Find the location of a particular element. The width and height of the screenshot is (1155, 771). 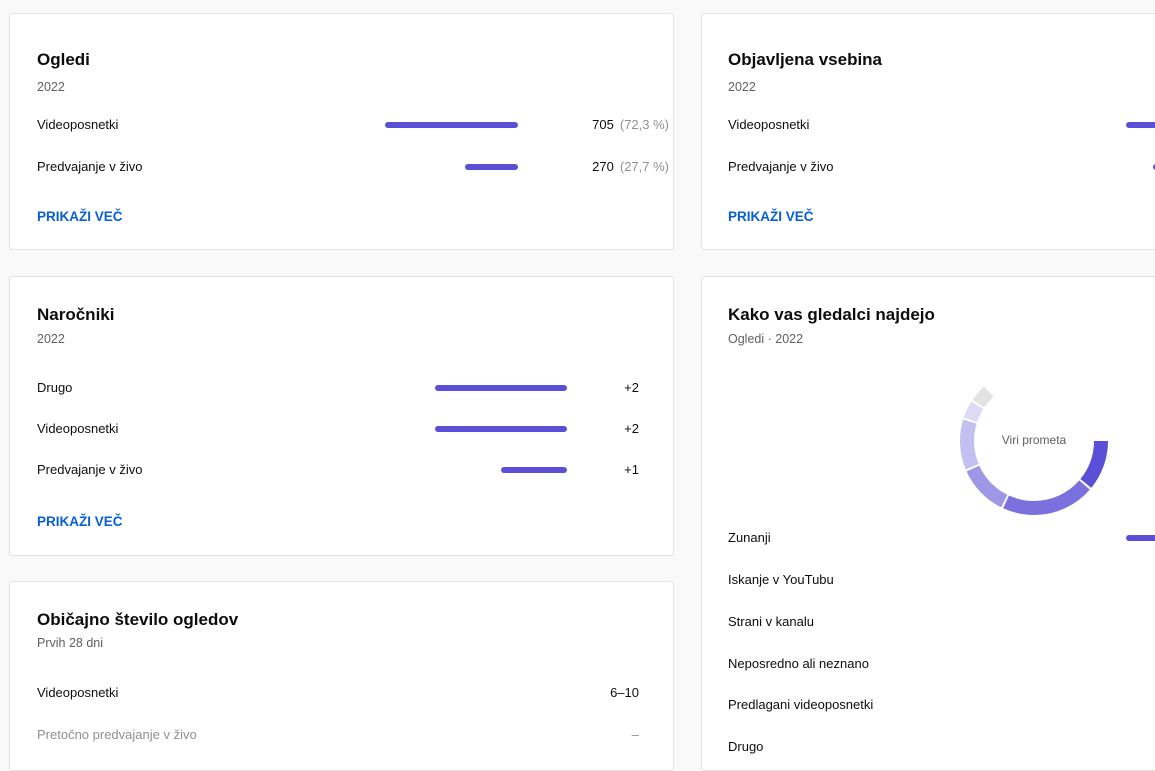

views-show-more-link: PRIKAŽI VEČ is located at coordinates (80, 216).